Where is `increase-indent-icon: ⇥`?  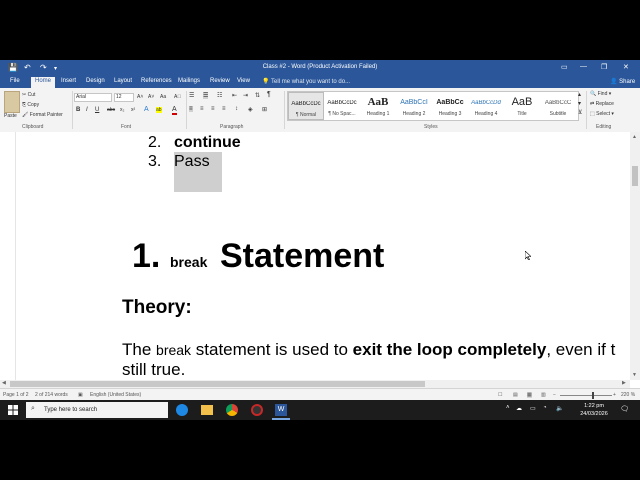 increase-indent-icon: ⇥ is located at coordinates (245, 95).